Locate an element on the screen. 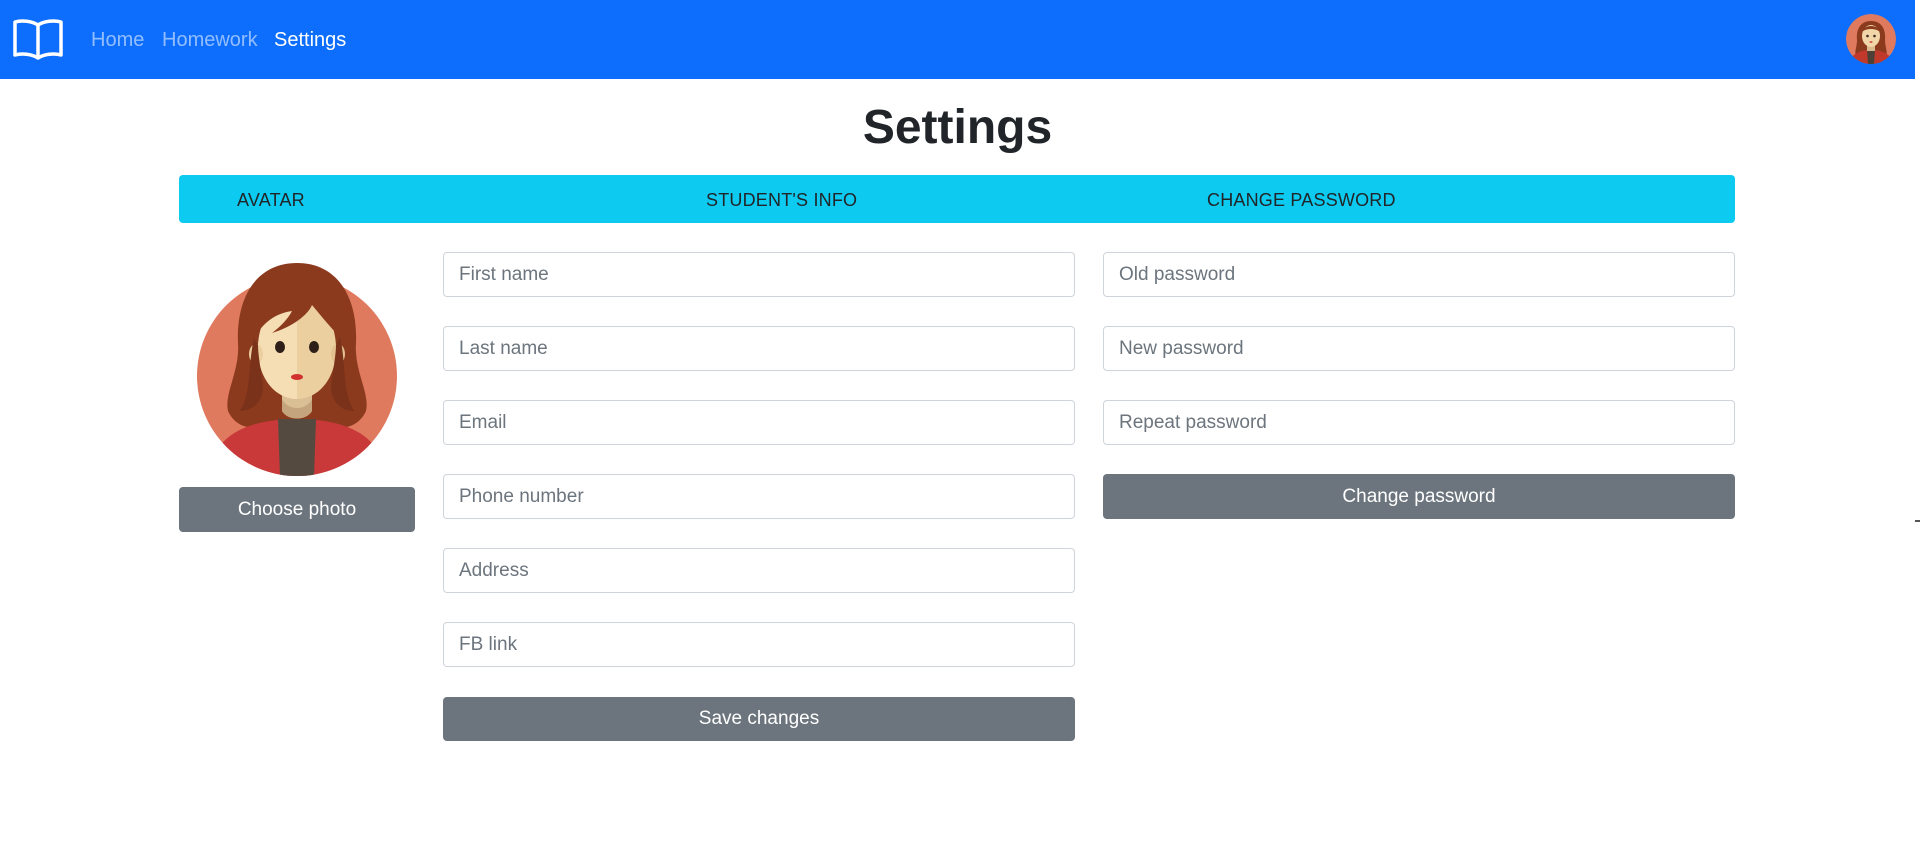  email-input is located at coordinates (759, 422).